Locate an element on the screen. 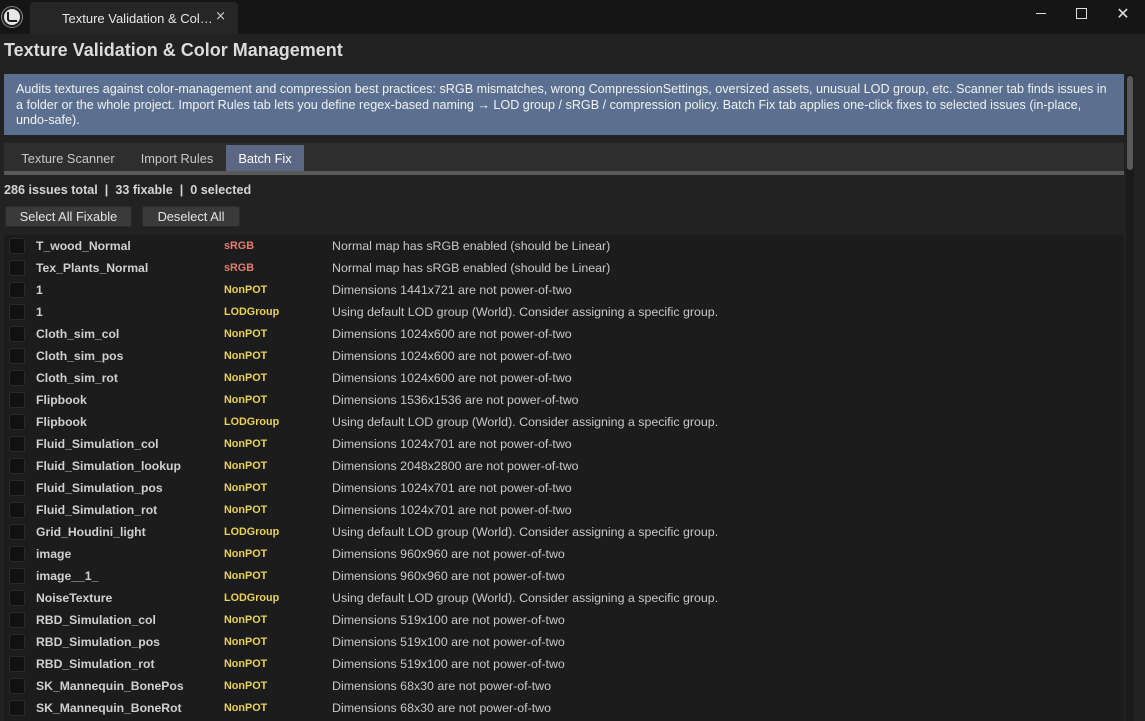  scrollbar-track is located at coordinates (1130, 397).